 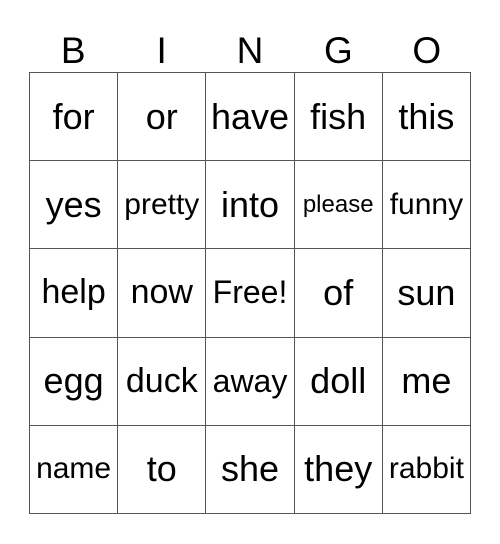 What do you see at coordinates (338, 293) in the screenshot?
I see `bingo-cell: of` at bounding box center [338, 293].